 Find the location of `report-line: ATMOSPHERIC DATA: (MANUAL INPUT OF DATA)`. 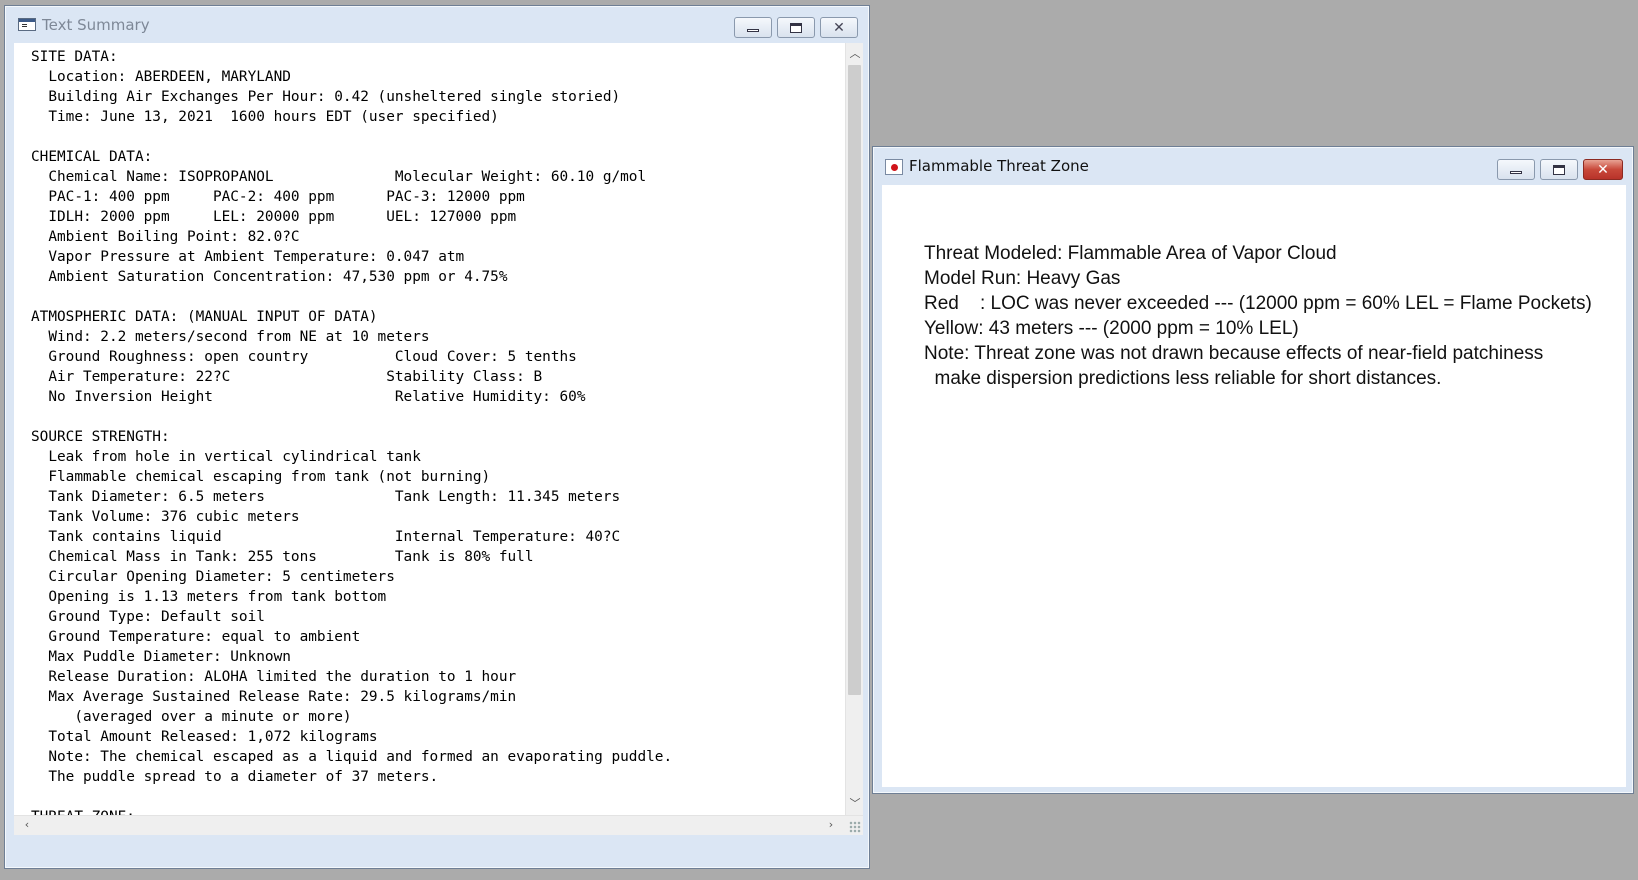

report-line: ATMOSPHERIC DATA: (MANUAL INPUT OF DATA) is located at coordinates (204, 317).